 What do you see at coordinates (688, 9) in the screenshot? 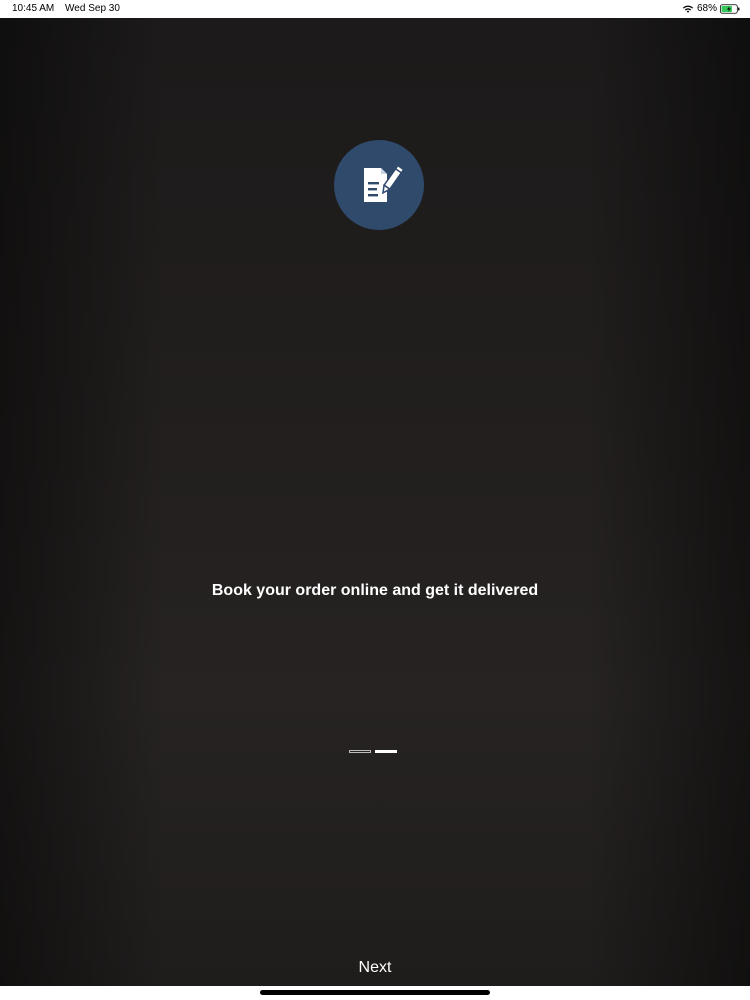
I see `wifi-icon` at bounding box center [688, 9].